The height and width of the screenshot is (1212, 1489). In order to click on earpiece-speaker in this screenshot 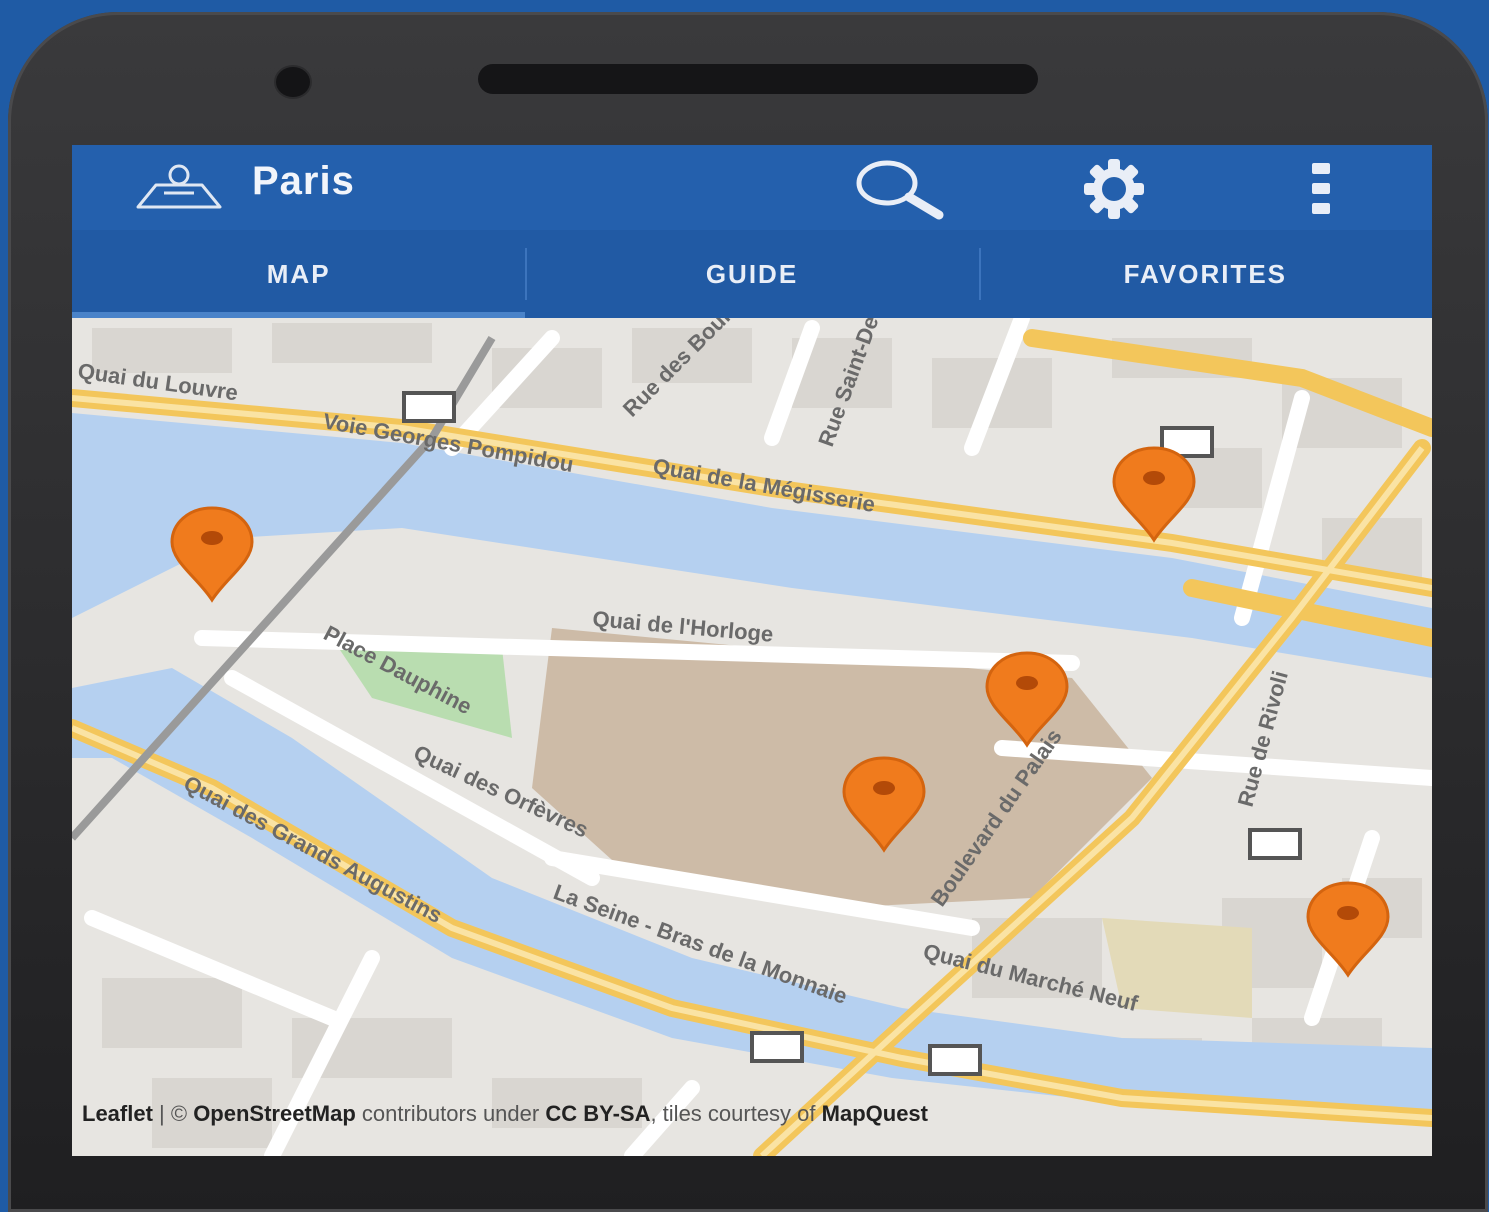, I will do `click(758, 79)`.